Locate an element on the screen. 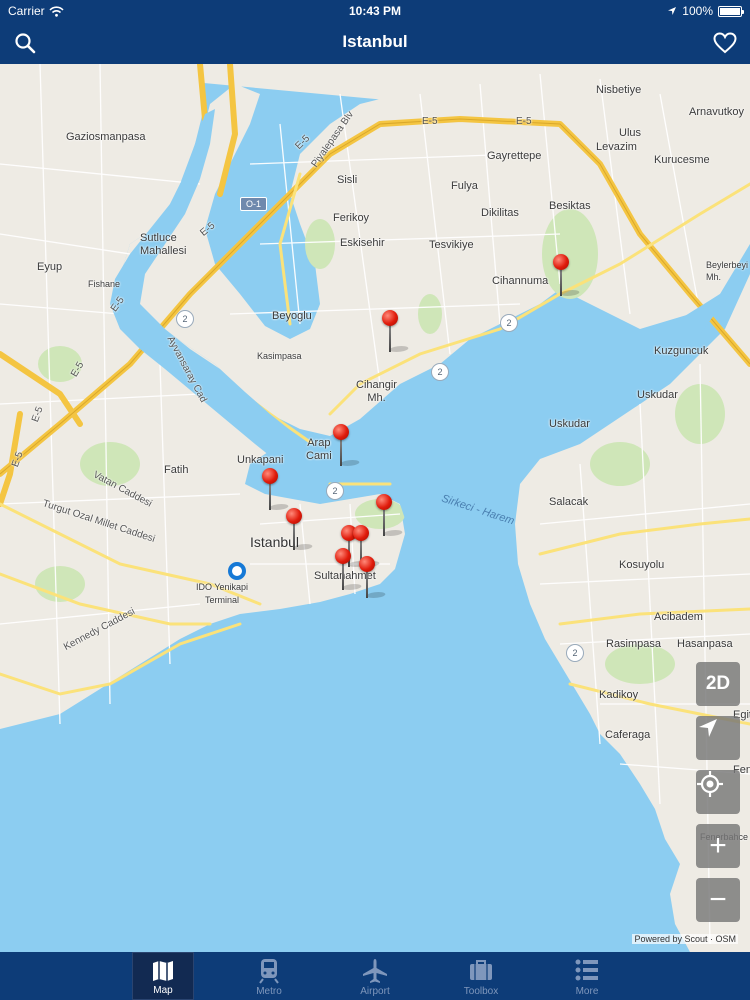 Image resolution: width=750 pixels, height=1000 pixels. status-right: 100% is located at coordinates (705, 11).